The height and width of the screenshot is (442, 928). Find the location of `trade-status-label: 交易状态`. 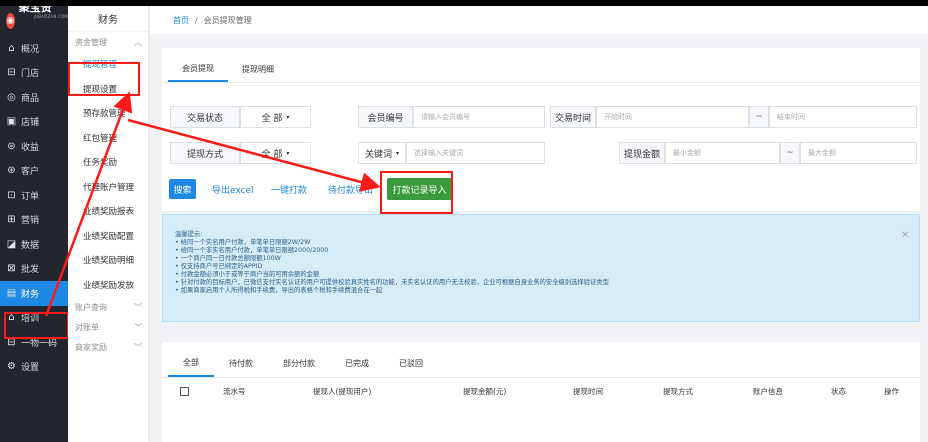

trade-status-label: 交易状态 is located at coordinates (205, 117).